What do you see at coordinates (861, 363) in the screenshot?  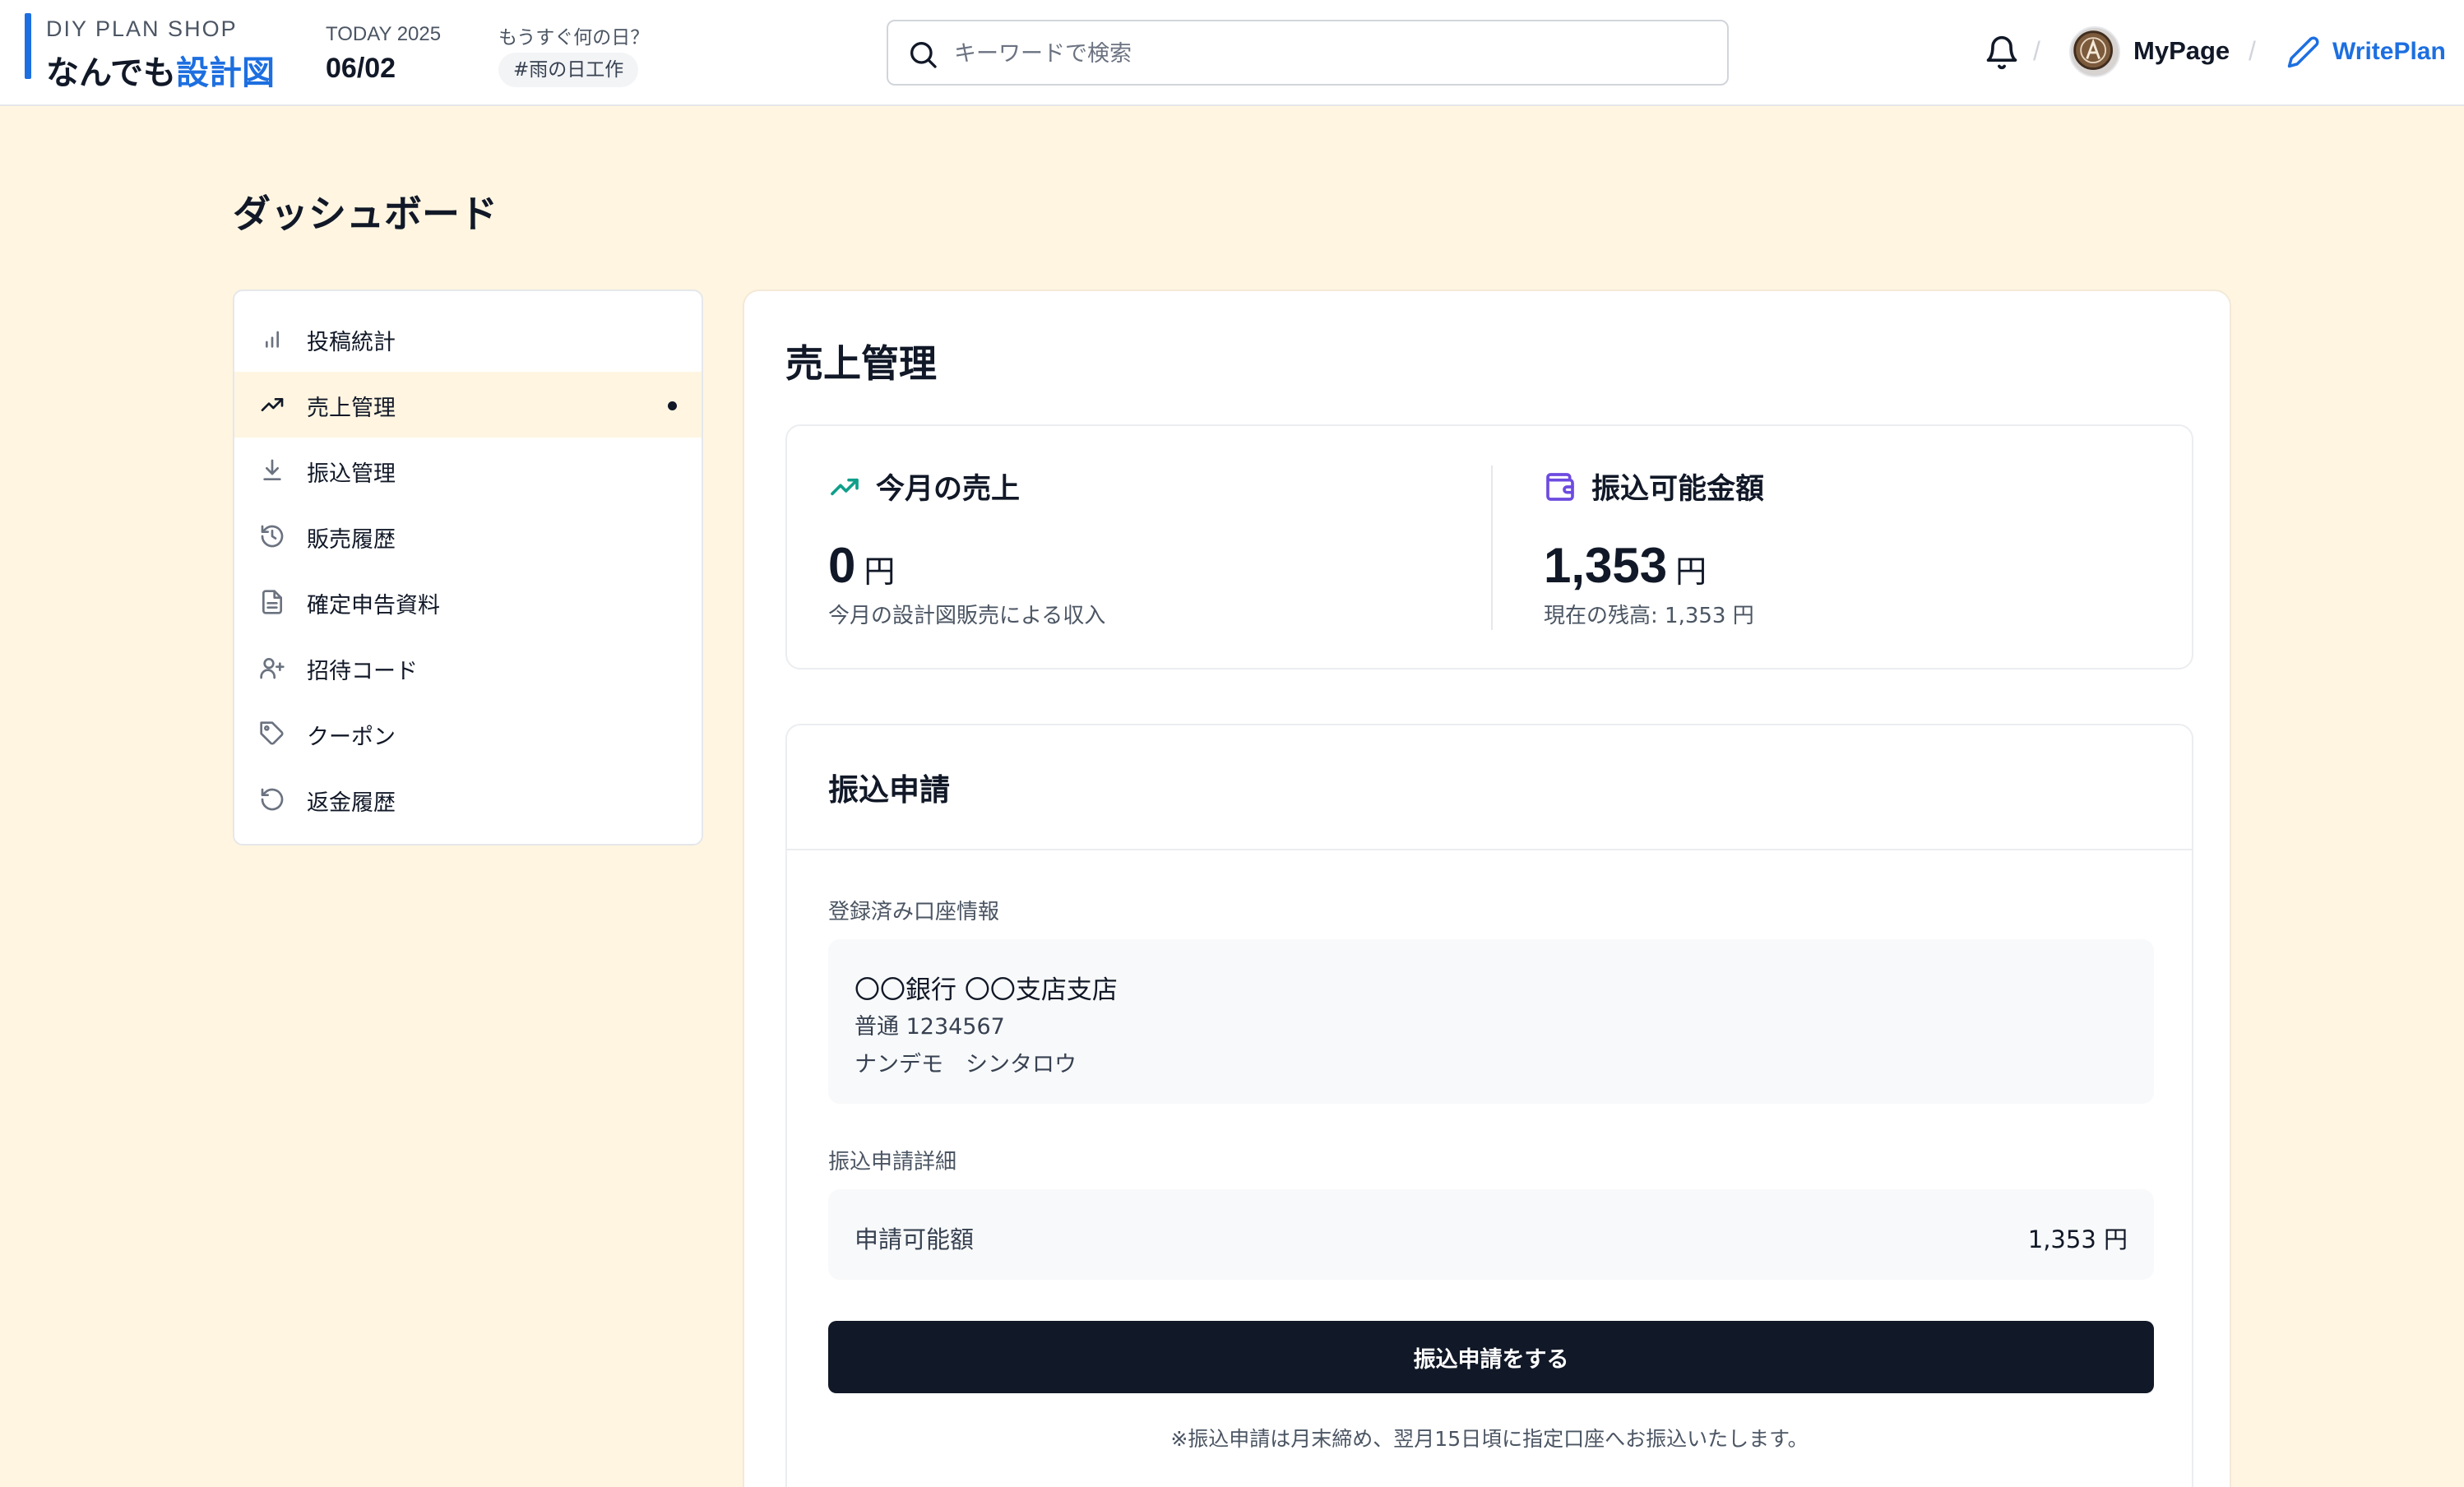 I see `section-title: 売上管理` at bounding box center [861, 363].